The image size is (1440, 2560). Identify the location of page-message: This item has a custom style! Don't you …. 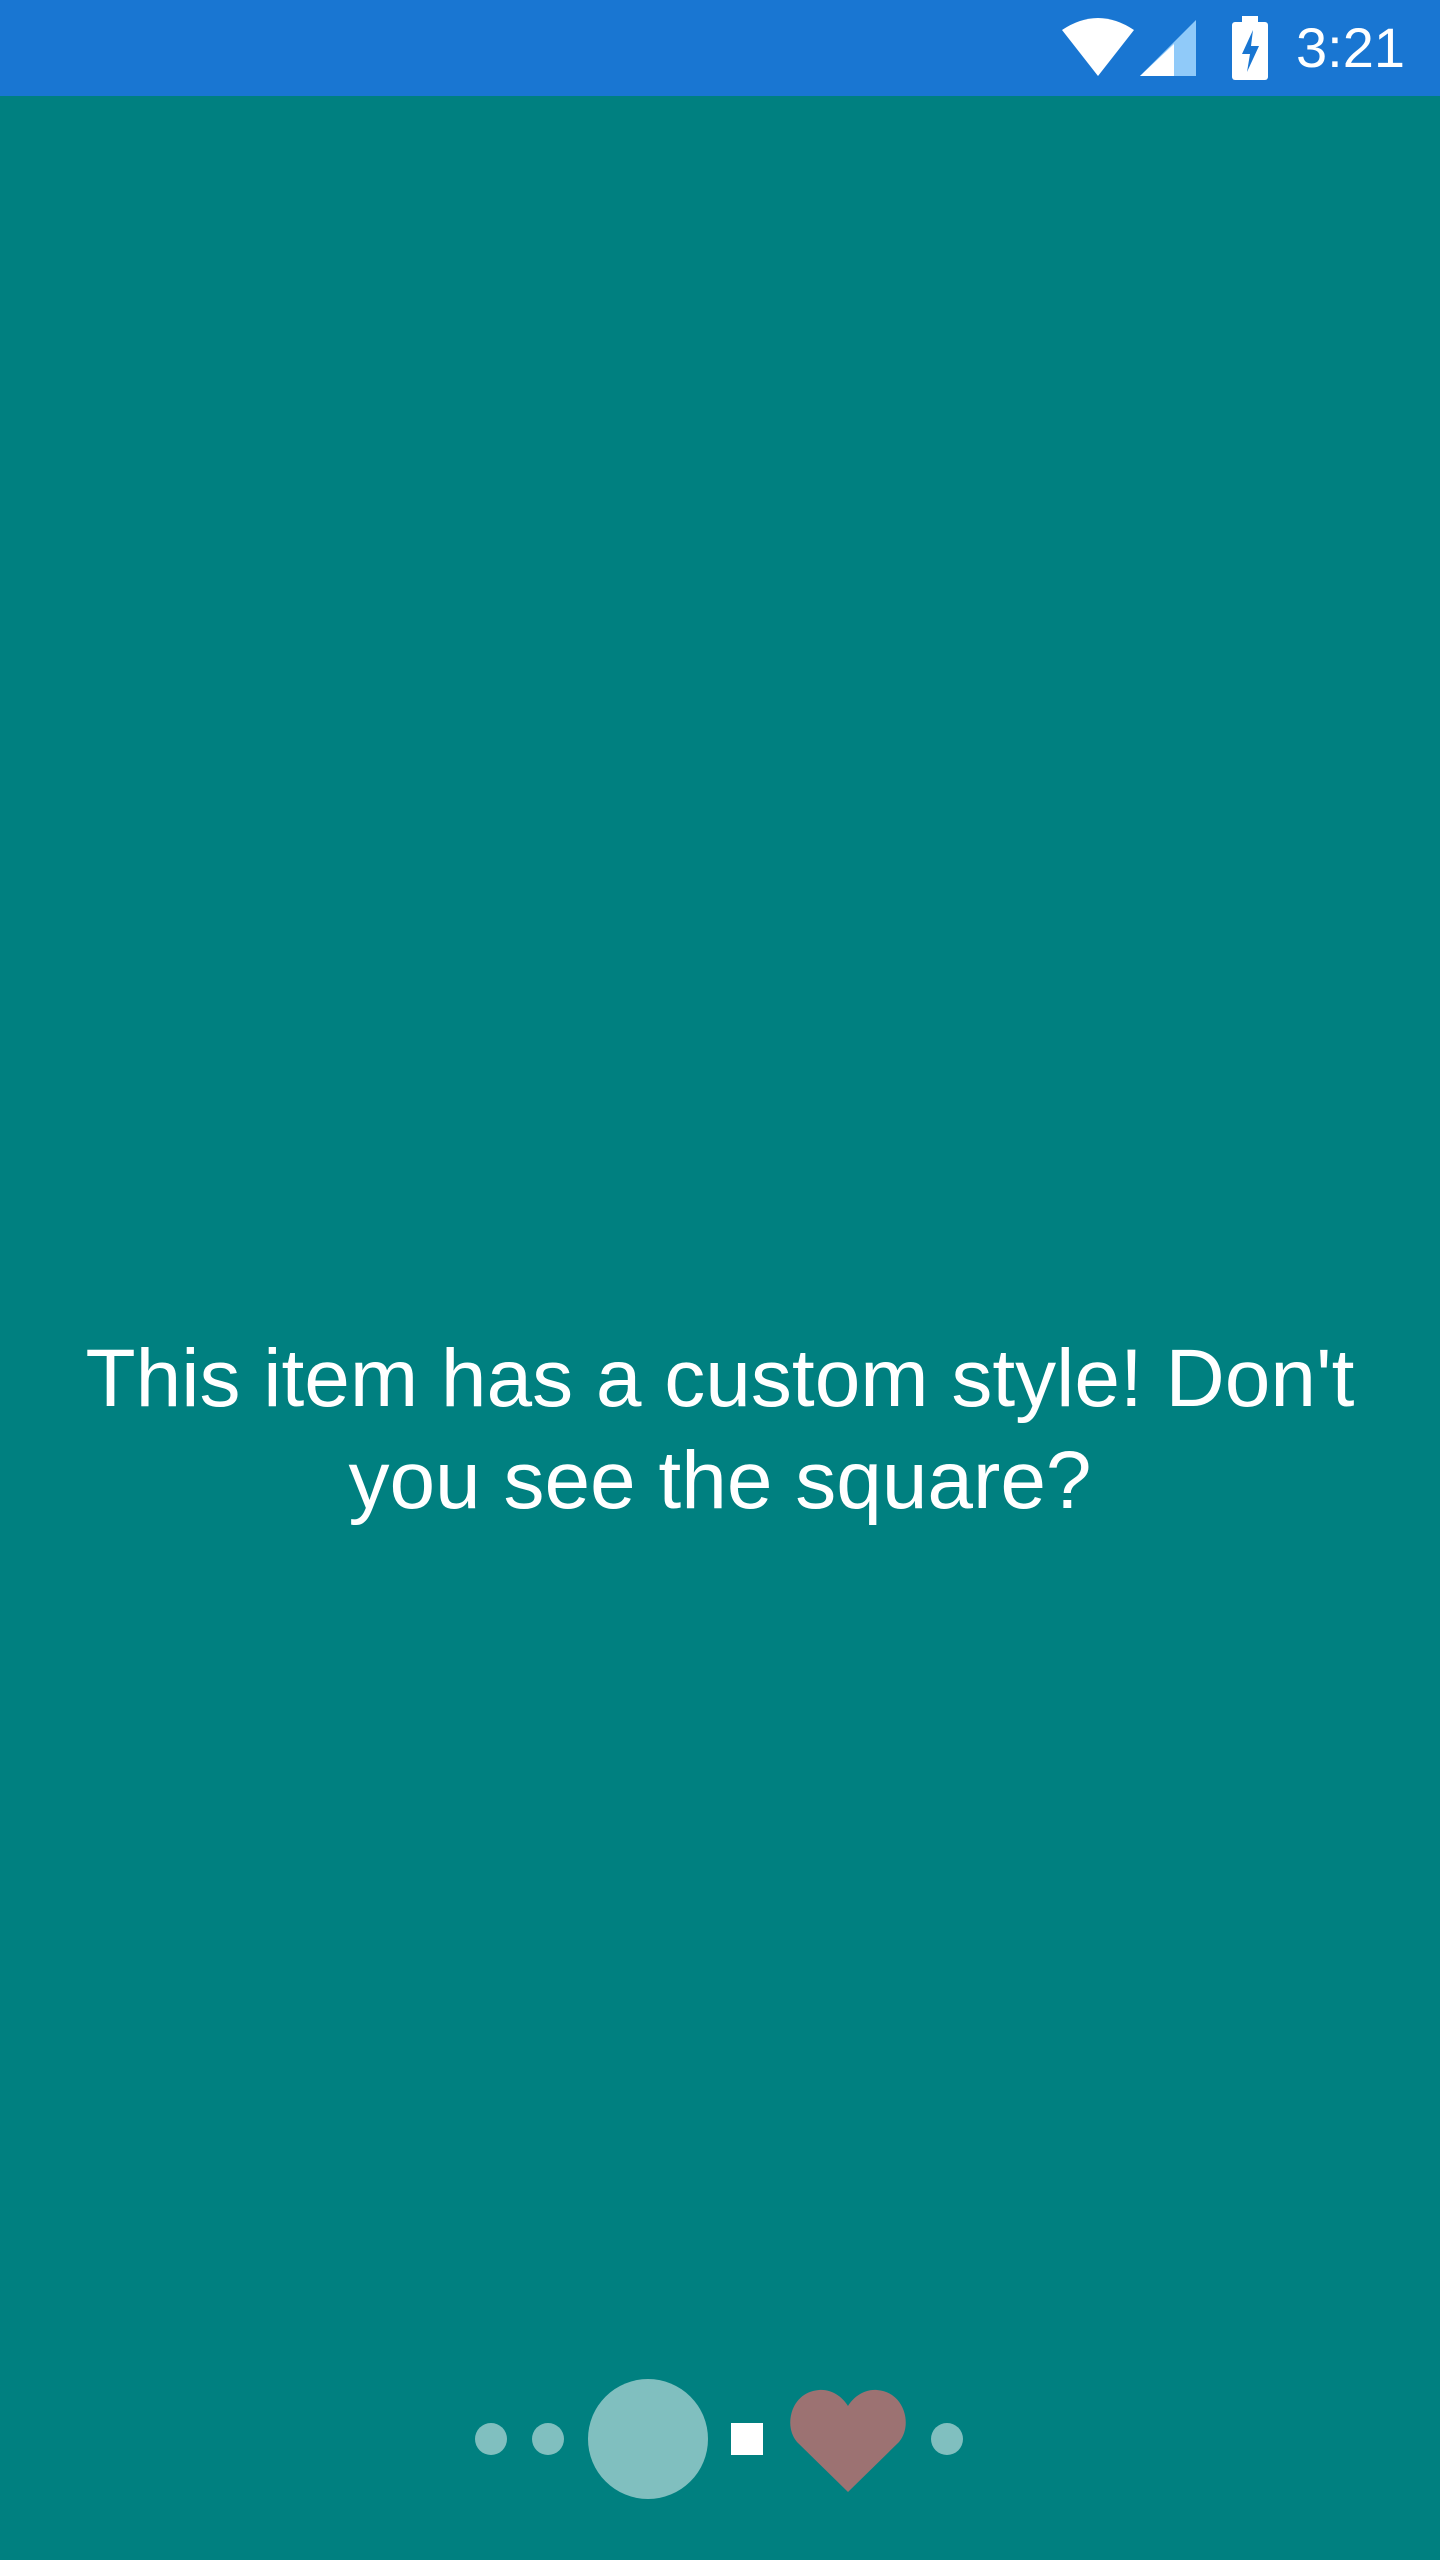
(720, 1429).